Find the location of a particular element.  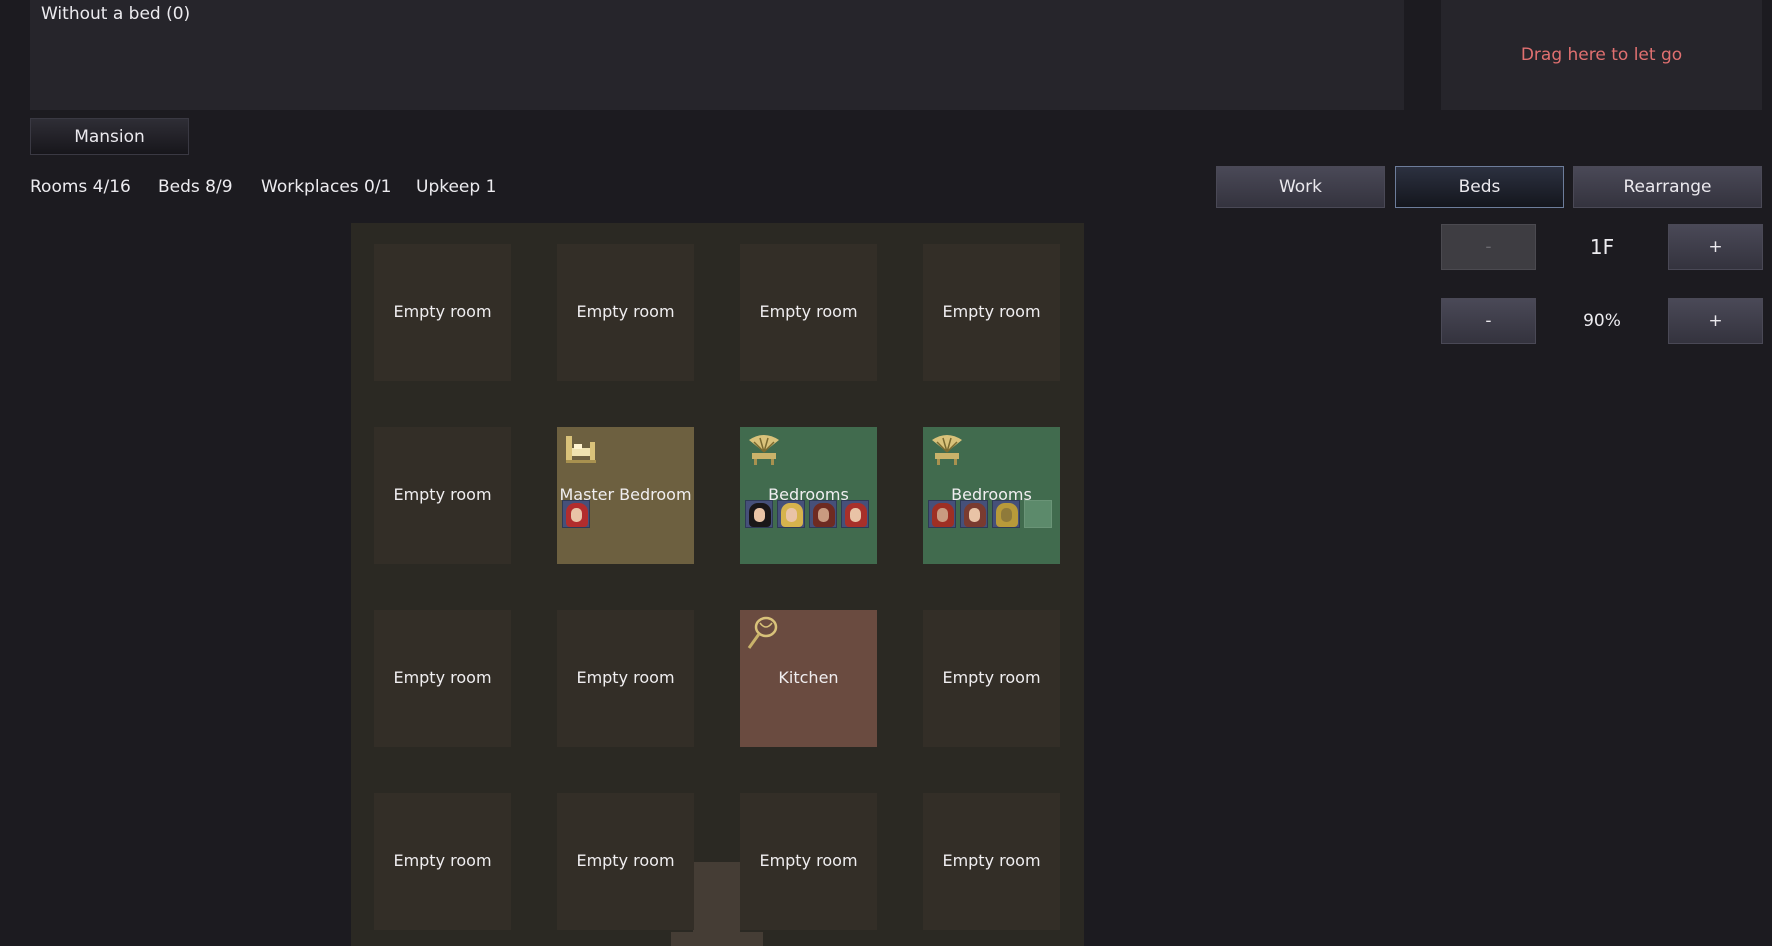

room-kitchen: Kitchen is located at coordinates (808, 678).